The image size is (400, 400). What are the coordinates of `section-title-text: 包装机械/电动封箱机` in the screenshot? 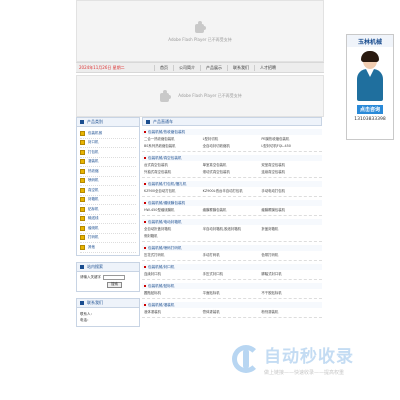 It's located at (165, 221).